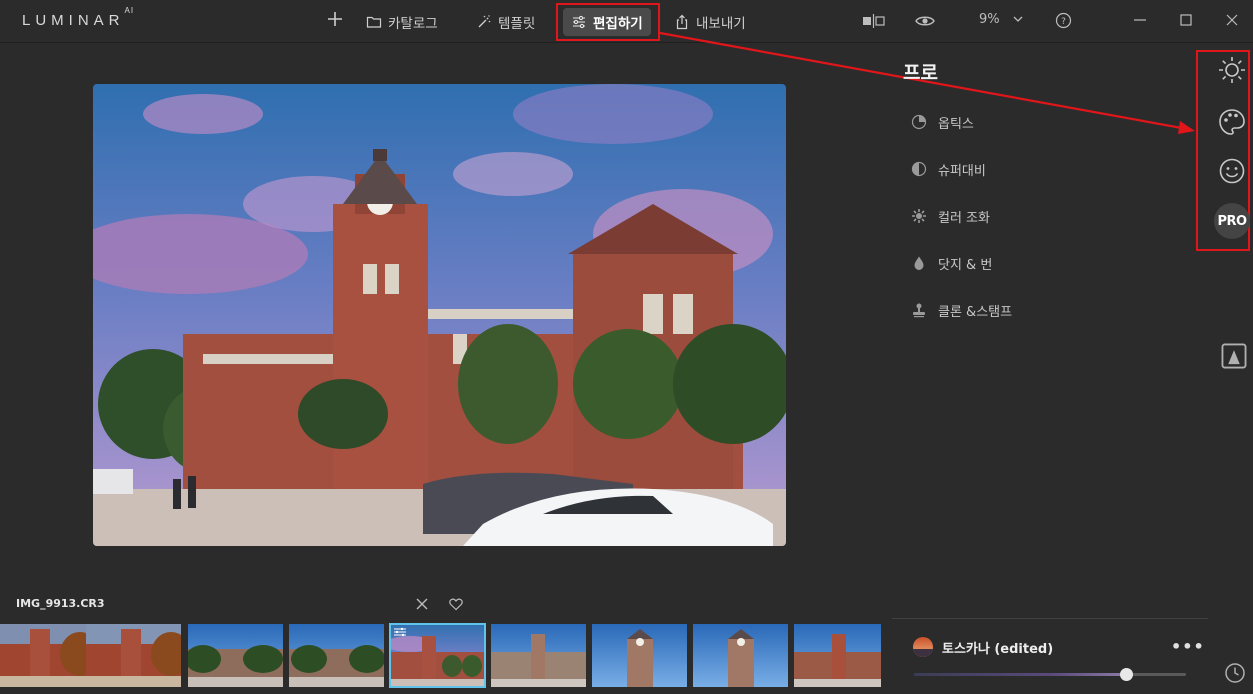  Describe the element at coordinates (919, 310) in the screenshot. I see `stamp-icon` at that location.